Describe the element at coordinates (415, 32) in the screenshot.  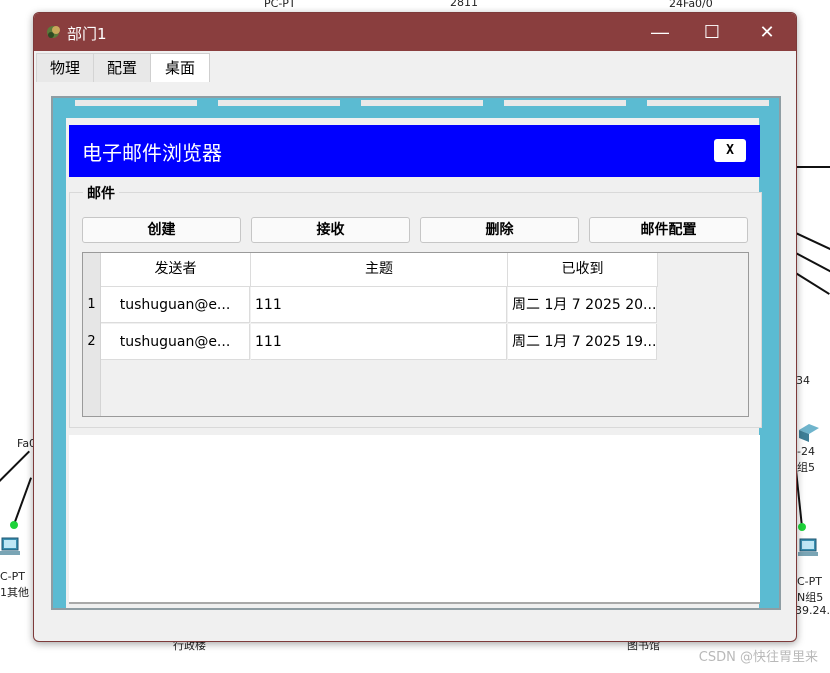
I see `title-bar: 部门1 — ☐ ✕` at that location.